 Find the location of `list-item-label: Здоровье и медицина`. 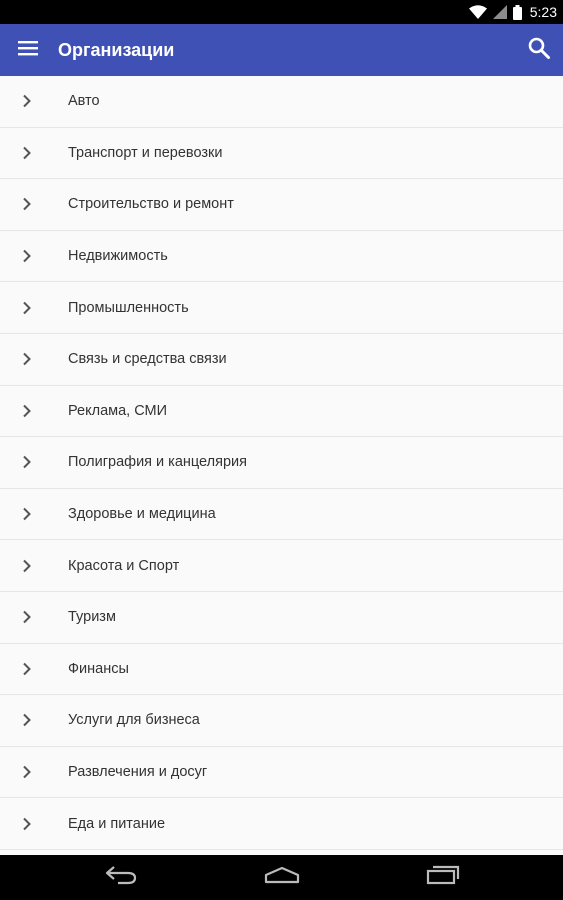

list-item-label: Здоровье и медицина is located at coordinates (142, 514).